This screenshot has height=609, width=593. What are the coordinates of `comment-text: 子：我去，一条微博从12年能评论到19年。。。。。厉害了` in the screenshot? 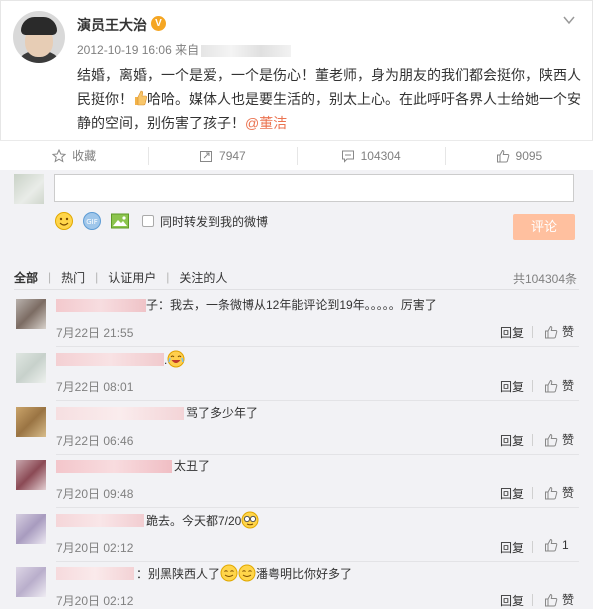 It's located at (291, 305).